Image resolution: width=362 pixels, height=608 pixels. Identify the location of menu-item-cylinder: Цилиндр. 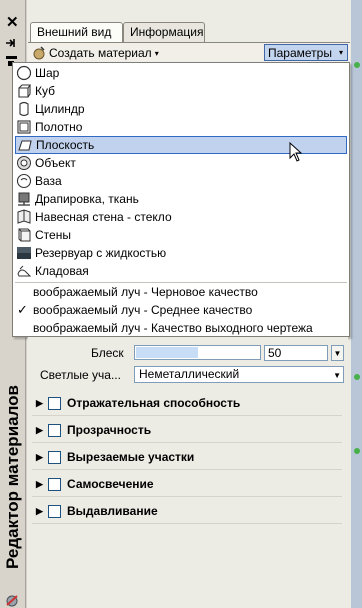
(181, 109).